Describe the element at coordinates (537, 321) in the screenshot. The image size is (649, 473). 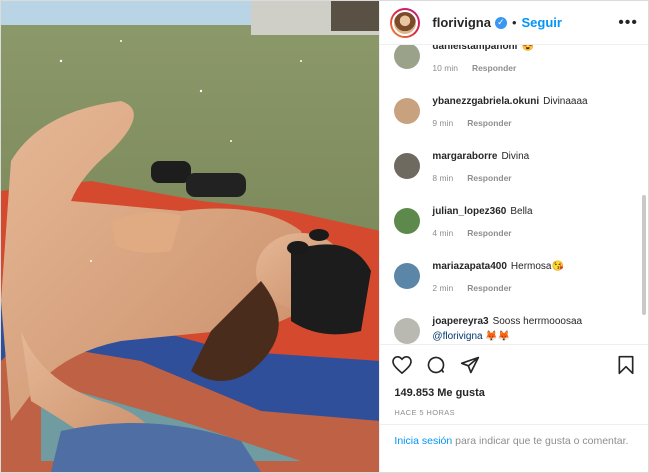
I see `comment-text: Sooss herrmooosaa` at that location.